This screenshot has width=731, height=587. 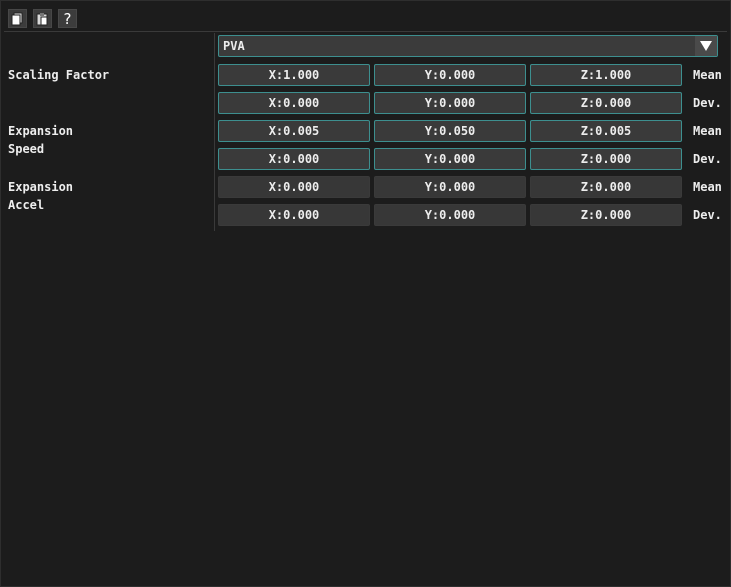 What do you see at coordinates (450, 131) in the screenshot?
I see `speed-mean-y-field: Y:0.050` at bounding box center [450, 131].